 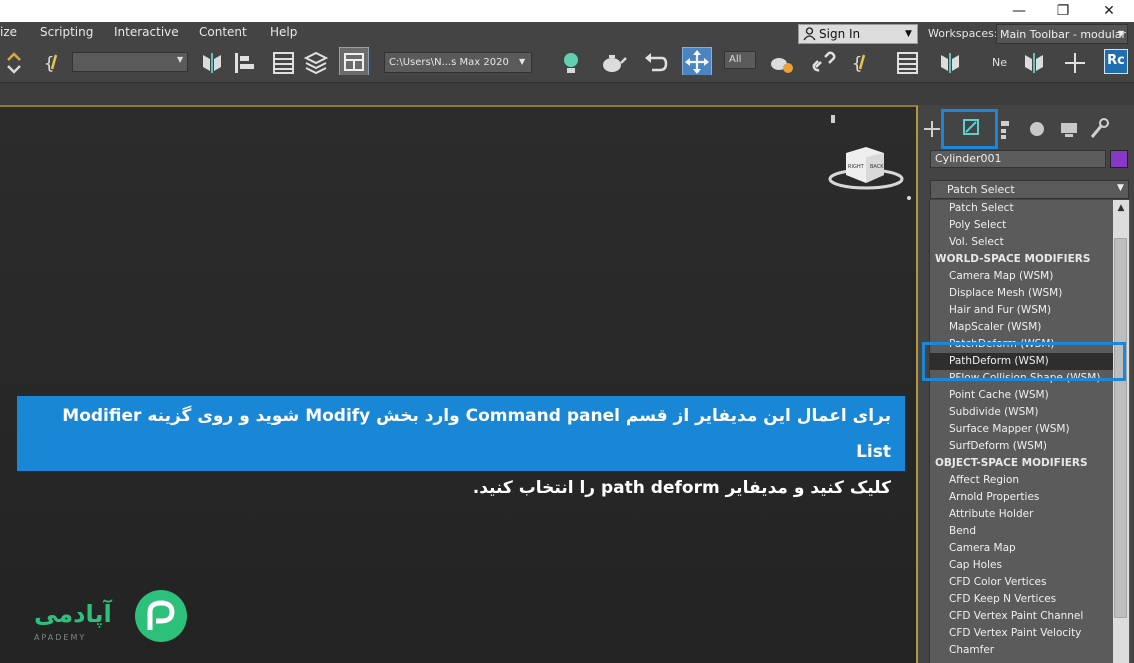 What do you see at coordinates (1063, 11) in the screenshot?
I see `restore-button: ❐` at bounding box center [1063, 11].